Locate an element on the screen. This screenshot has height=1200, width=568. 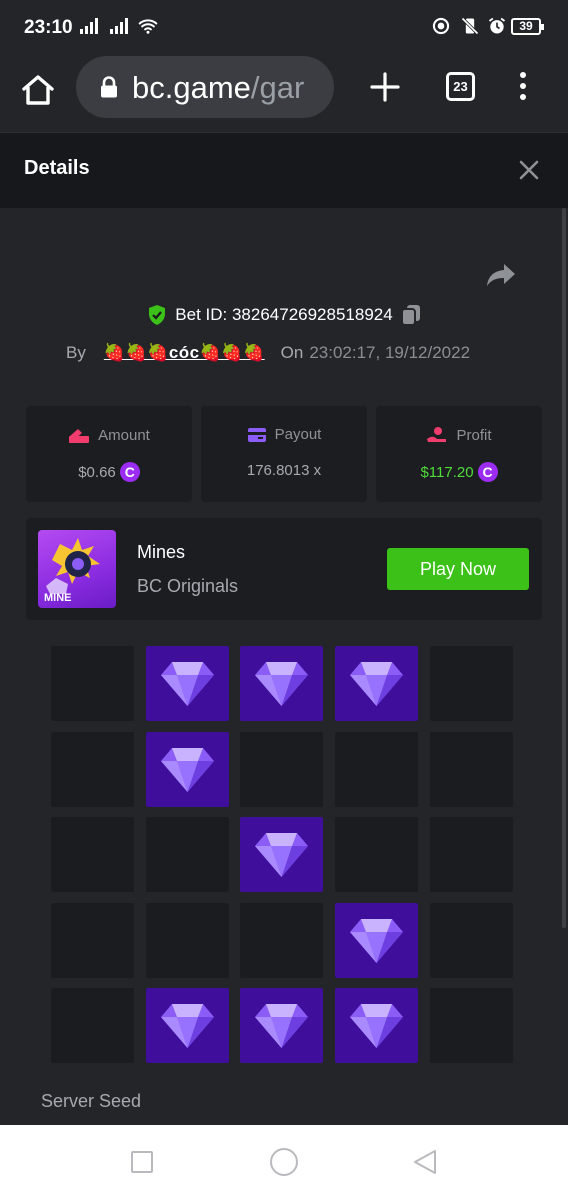
stat-amount: Amount $0.66 C is located at coordinates (109, 454).